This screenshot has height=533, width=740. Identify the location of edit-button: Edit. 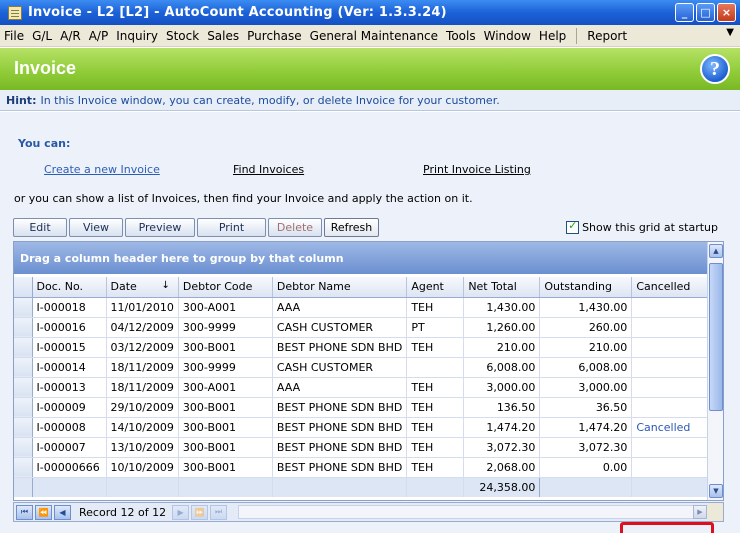
(40, 227).